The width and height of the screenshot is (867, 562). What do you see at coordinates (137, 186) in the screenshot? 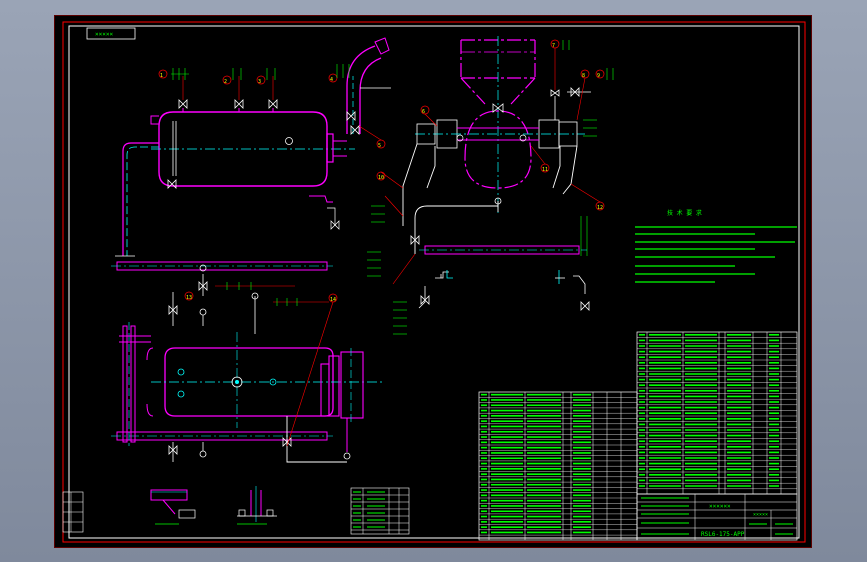
I see `left-pipe-run` at bounding box center [137, 186].